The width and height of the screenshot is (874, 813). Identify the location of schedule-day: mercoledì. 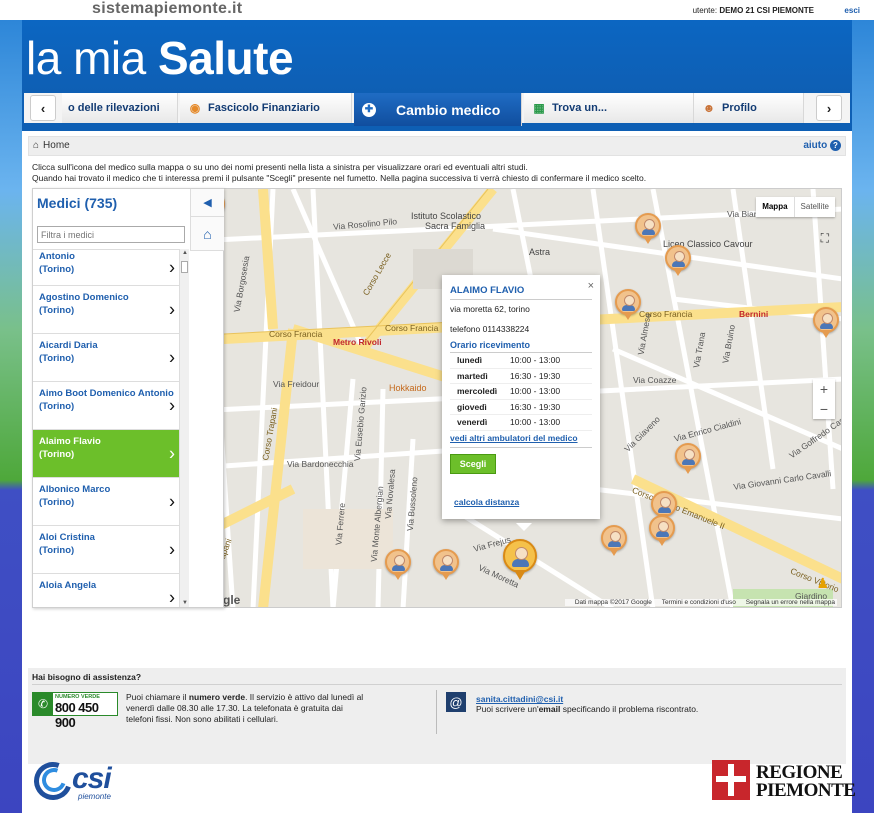
(477, 391).